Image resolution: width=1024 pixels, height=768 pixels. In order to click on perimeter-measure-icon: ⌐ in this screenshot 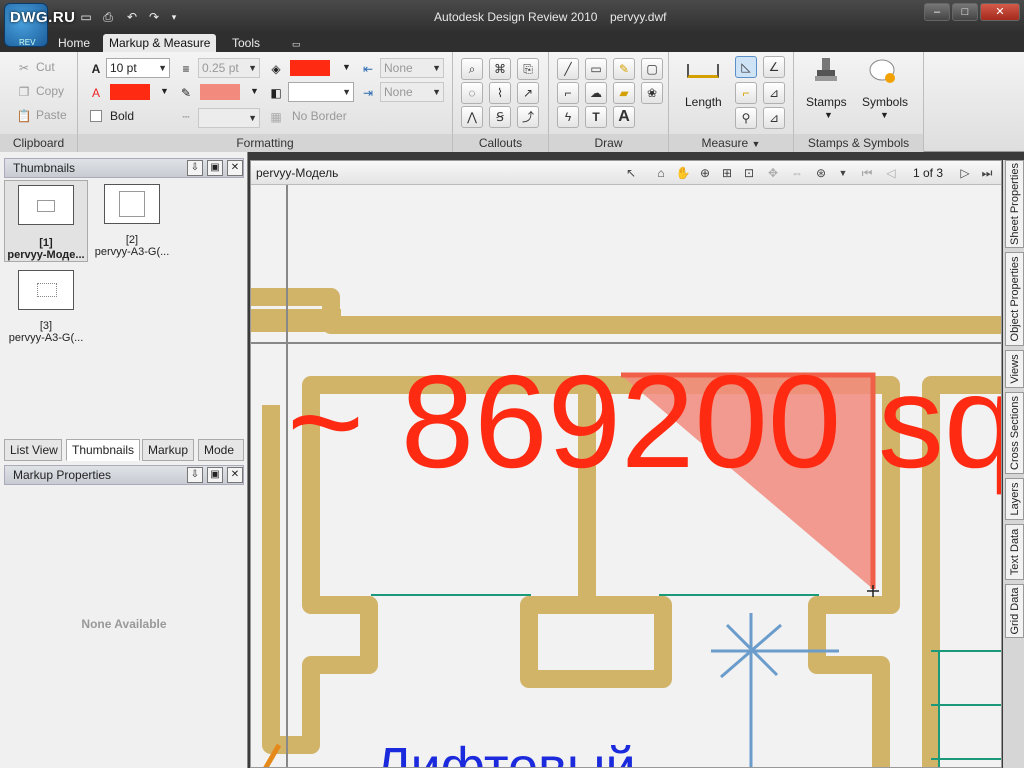, I will do `click(746, 93)`.